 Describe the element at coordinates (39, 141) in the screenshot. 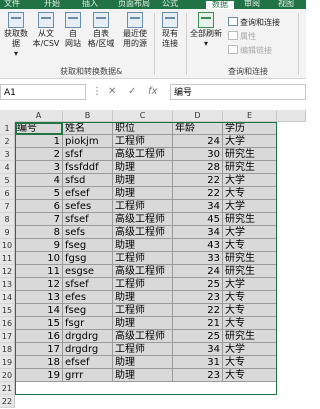

I see `table-cell: 1` at that location.